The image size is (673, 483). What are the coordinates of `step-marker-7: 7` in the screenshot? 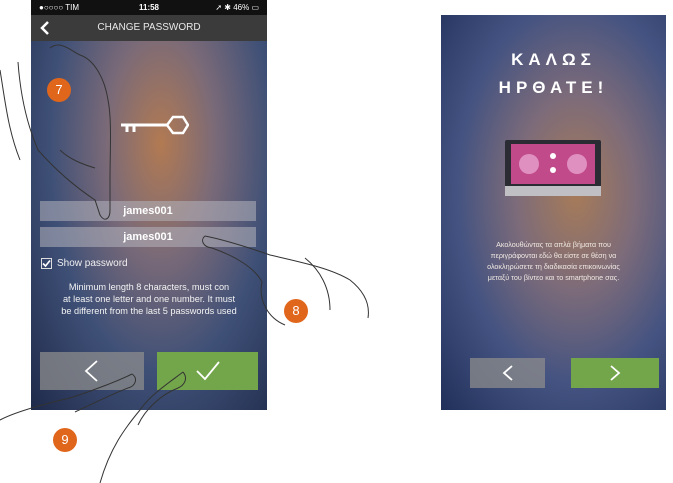 It's located at (59, 90).